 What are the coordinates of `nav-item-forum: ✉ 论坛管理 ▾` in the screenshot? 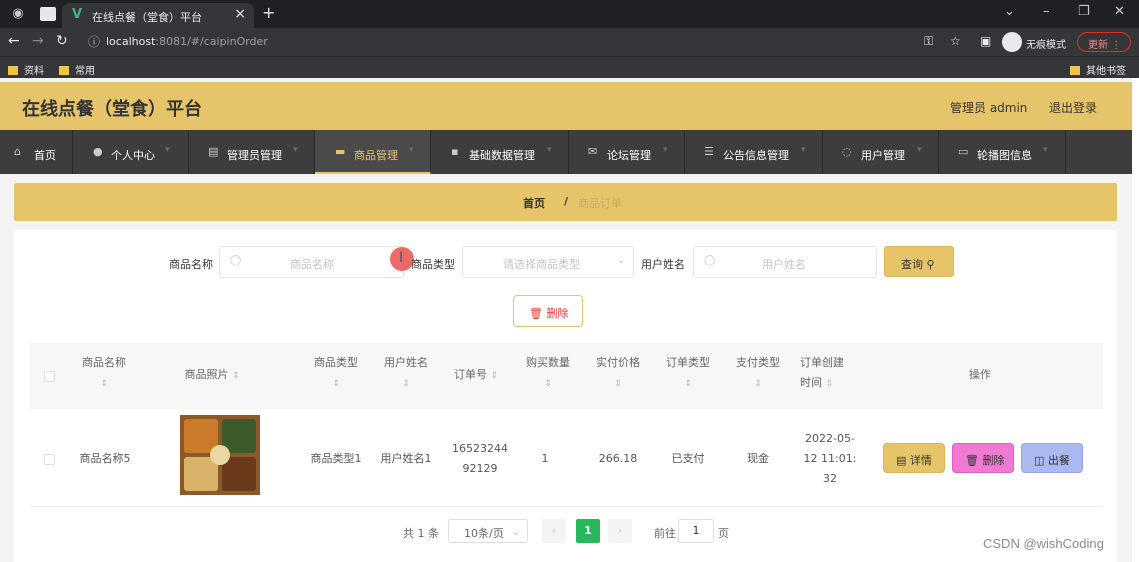 It's located at (627, 152).